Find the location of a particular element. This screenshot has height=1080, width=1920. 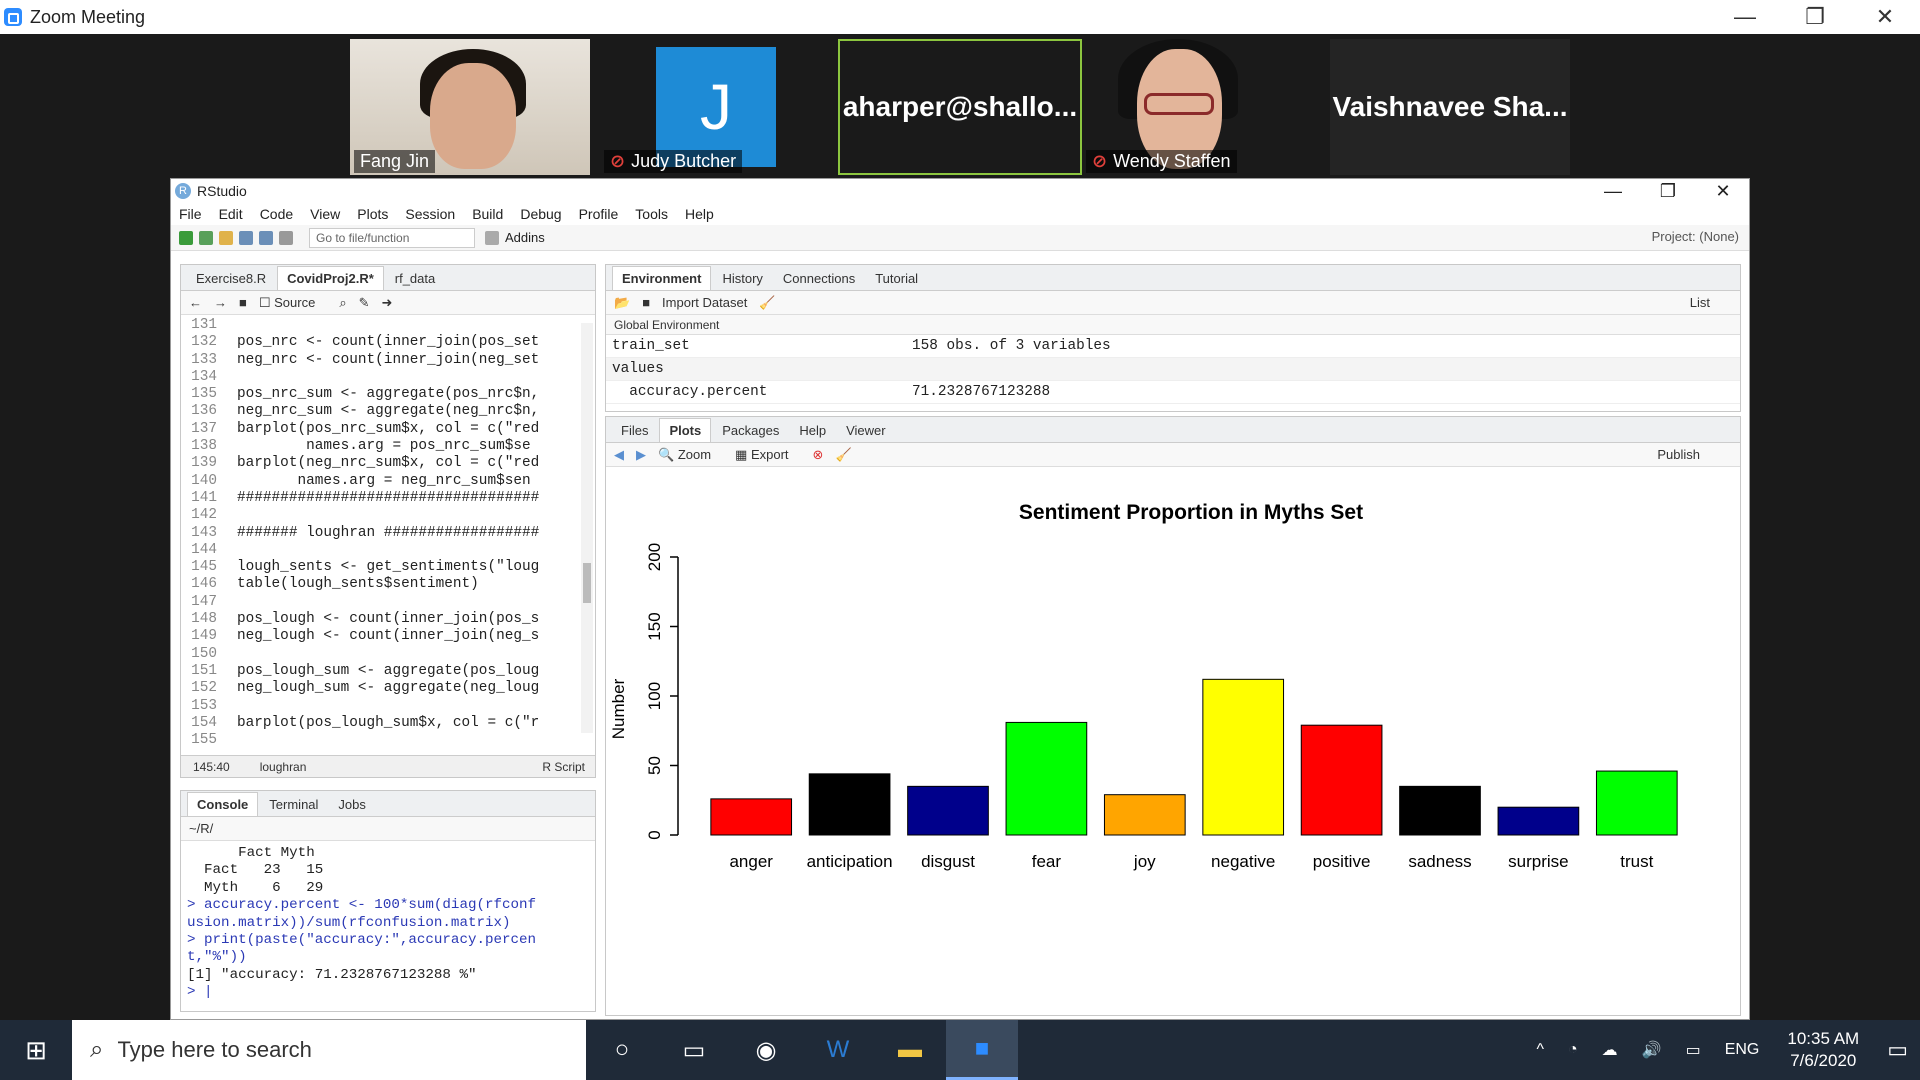

tab-packages: Packages is located at coordinates (750, 430).